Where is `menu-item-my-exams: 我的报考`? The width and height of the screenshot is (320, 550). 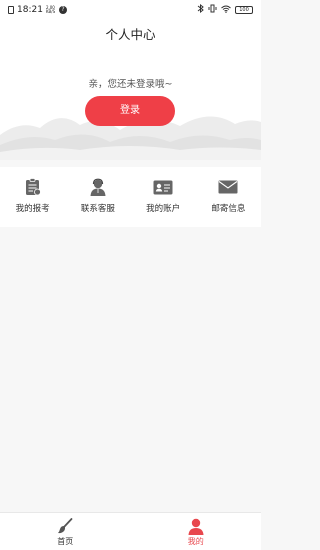
menu-item-my-exams: 我的报考 is located at coordinates (32, 197).